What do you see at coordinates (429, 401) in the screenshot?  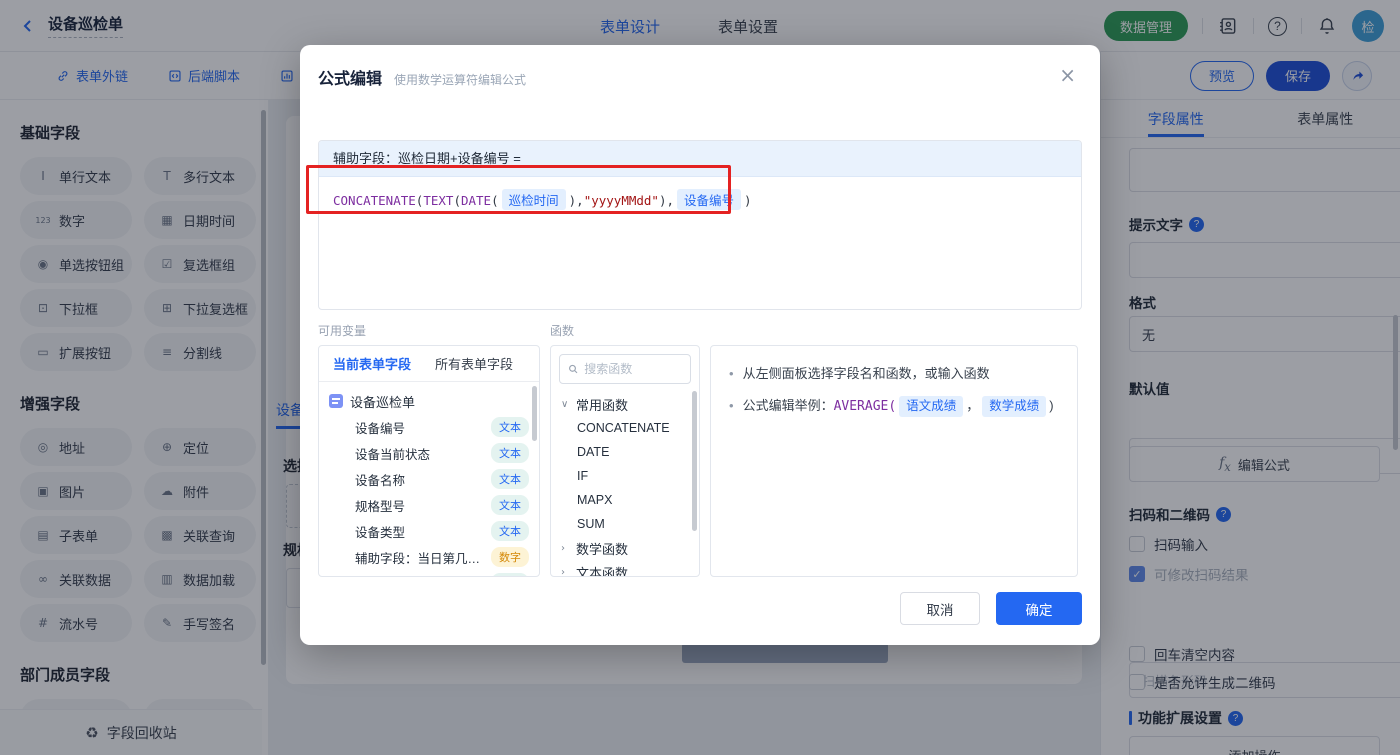 I see `tree-root-form: 设备巡检单` at bounding box center [429, 401].